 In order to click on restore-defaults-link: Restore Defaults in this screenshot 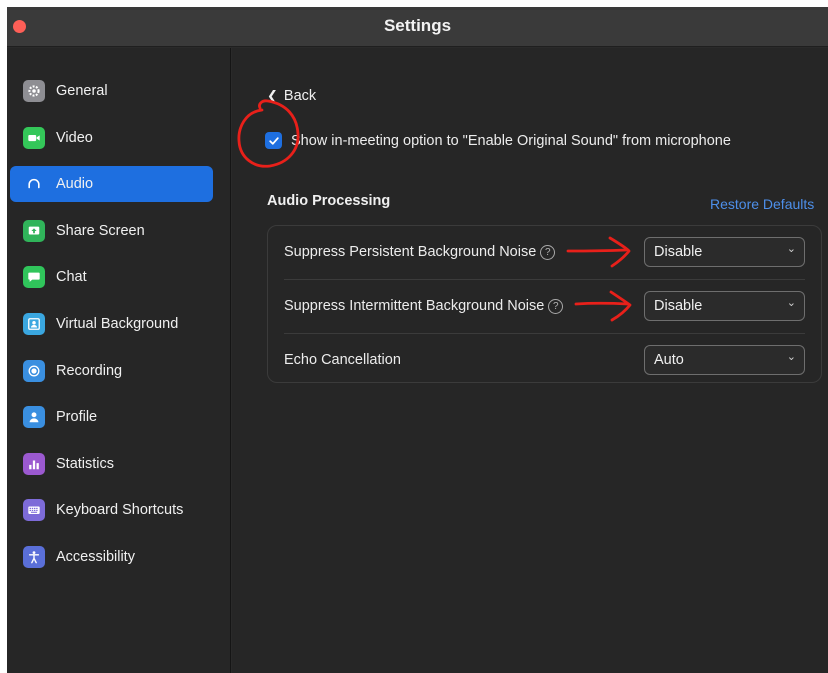, I will do `click(762, 204)`.